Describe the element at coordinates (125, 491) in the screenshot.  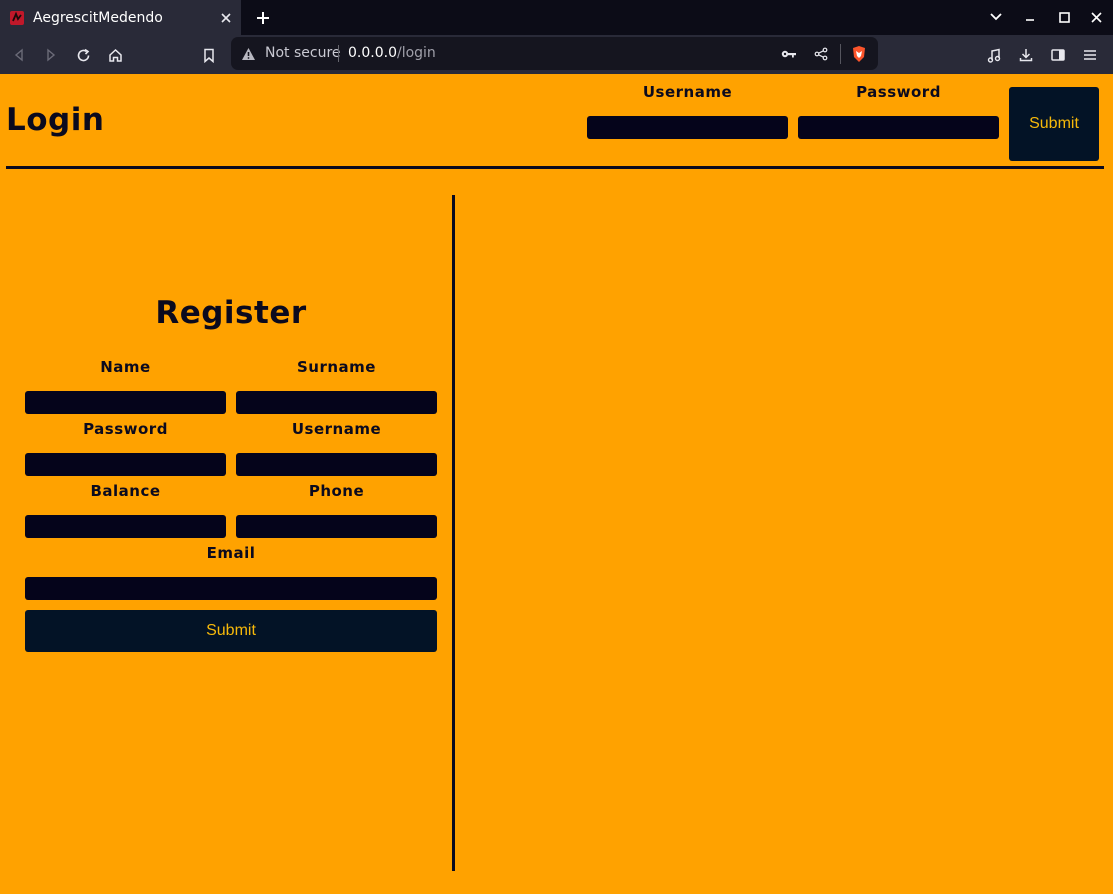
I see `register-balance-label: Balance` at that location.